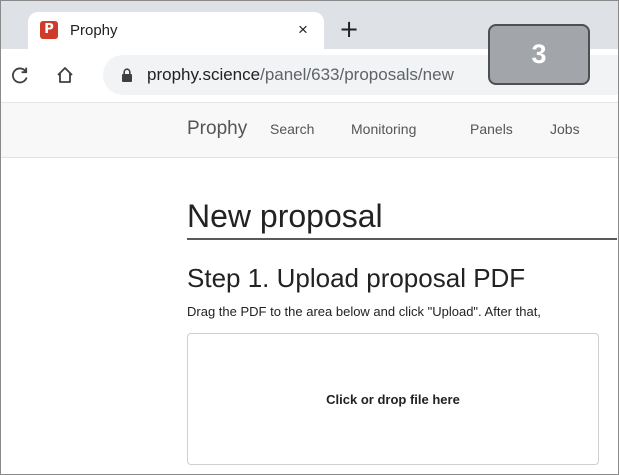 The width and height of the screenshot is (619, 475). Describe the element at coordinates (383, 129) in the screenshot. I see `nav-link-monitoring: Monitoring` at that location.